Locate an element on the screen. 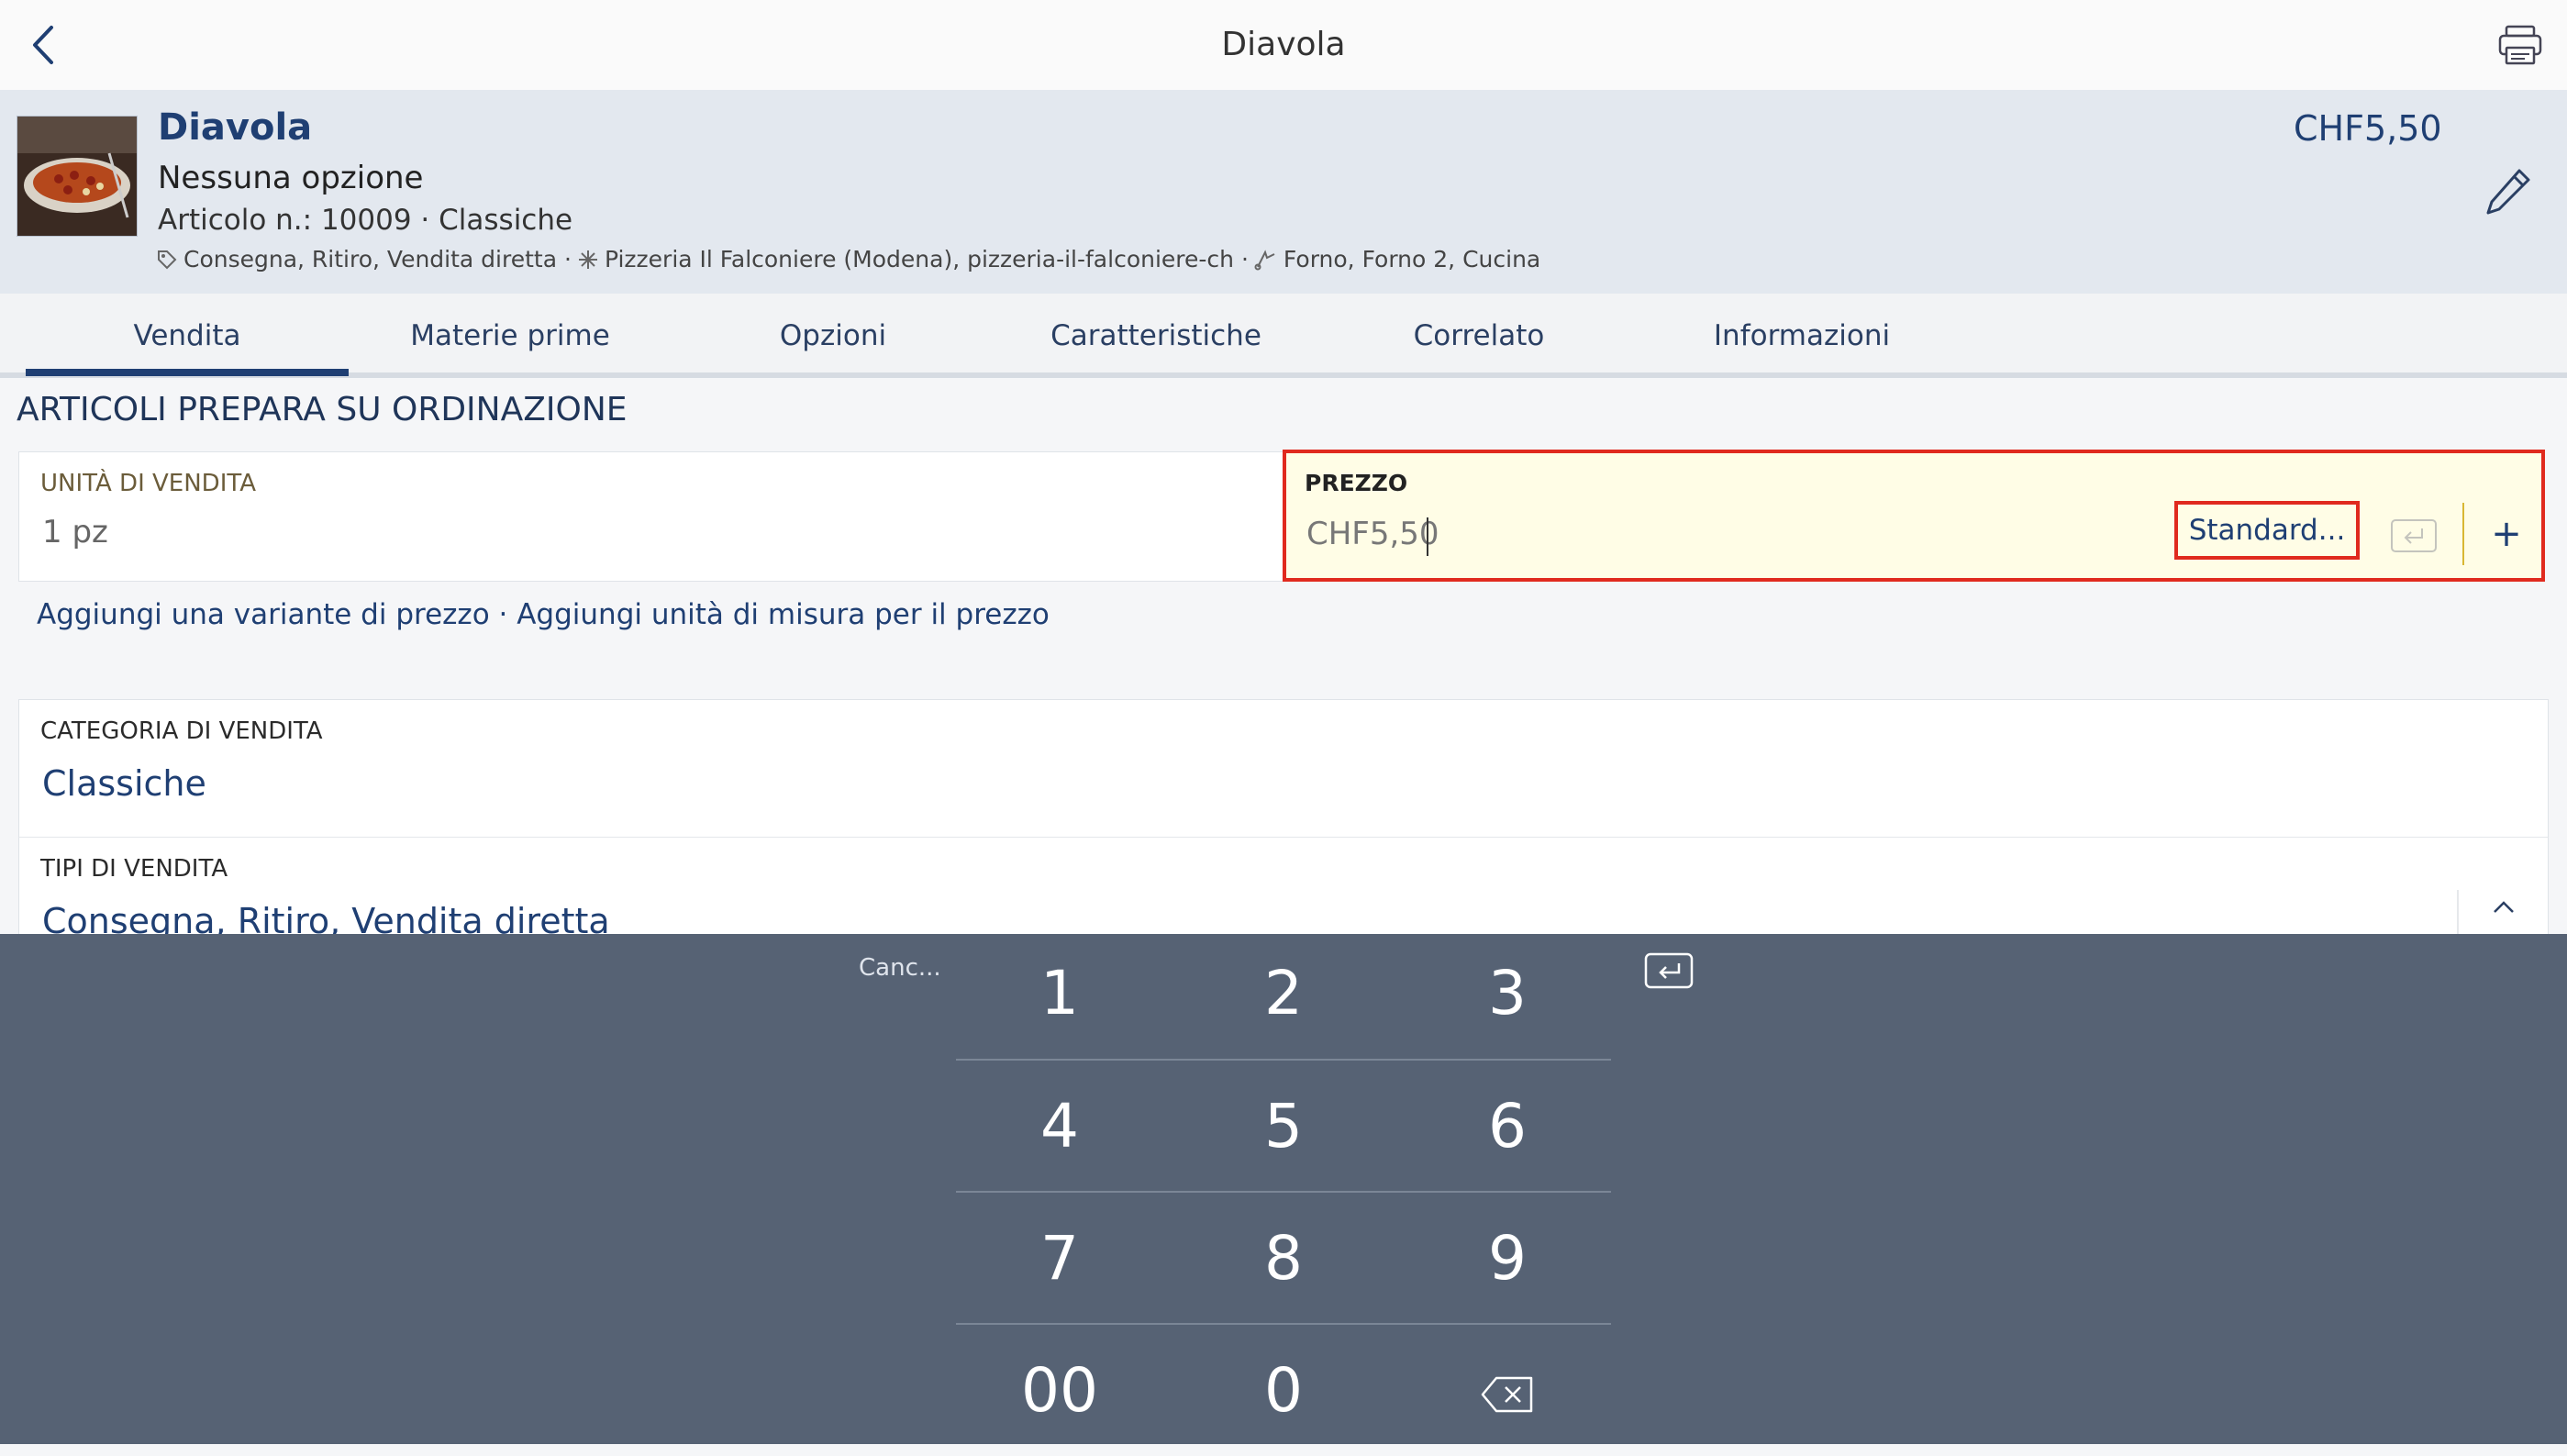  key-0: 0 is located at coordinates (1283, 1391).